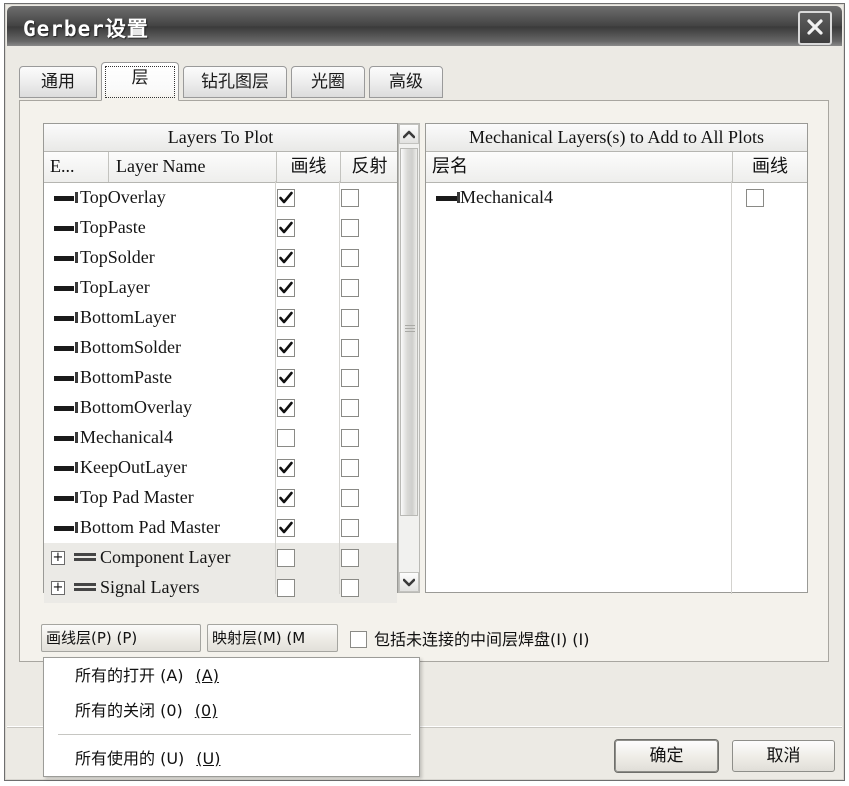 The image size is (849, 786). What do you see at coordinates (140, 81) in the screenshot?
I see `tab-layers: 层` at bounding box center [140, 81].